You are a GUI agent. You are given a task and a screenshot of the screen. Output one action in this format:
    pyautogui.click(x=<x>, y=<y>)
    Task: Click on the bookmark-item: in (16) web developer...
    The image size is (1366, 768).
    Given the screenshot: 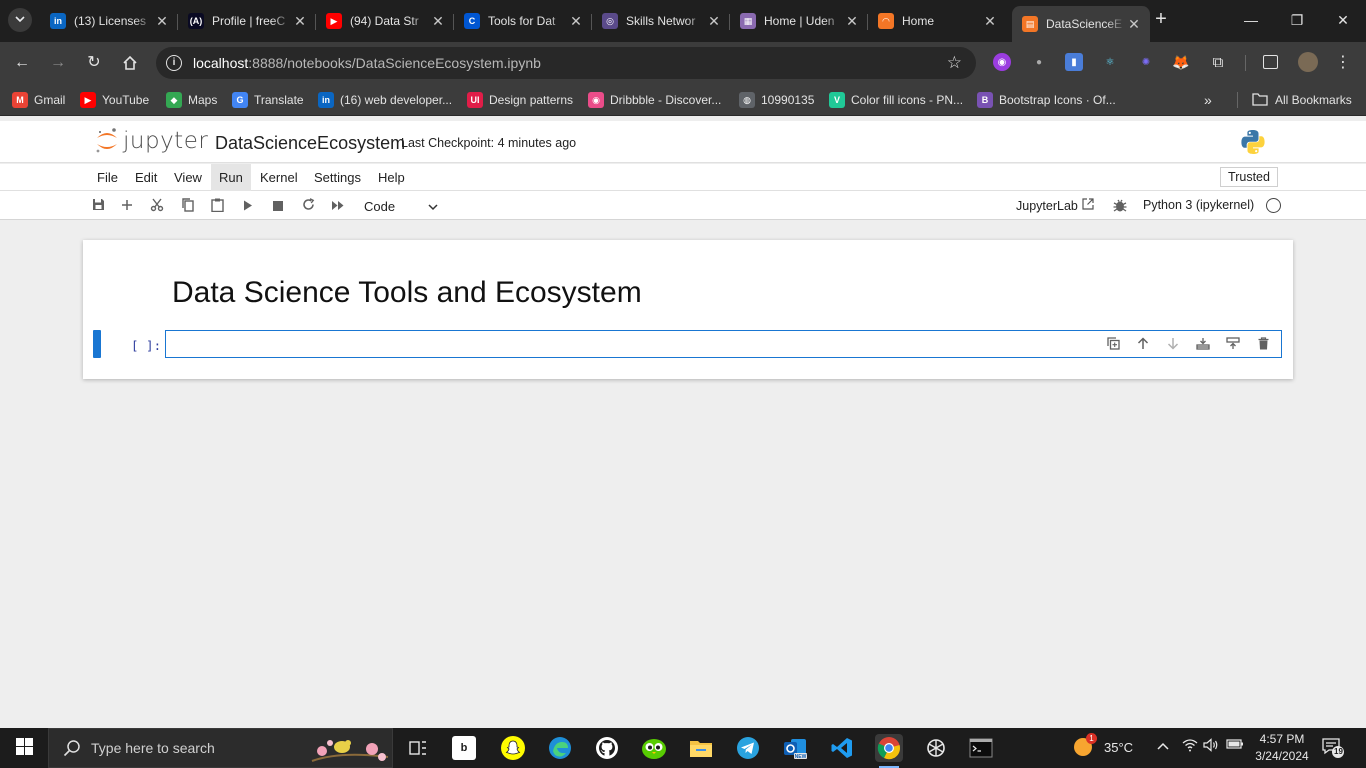 What is the action you would take?
    pyautogui.click(x=385, y=100)
    